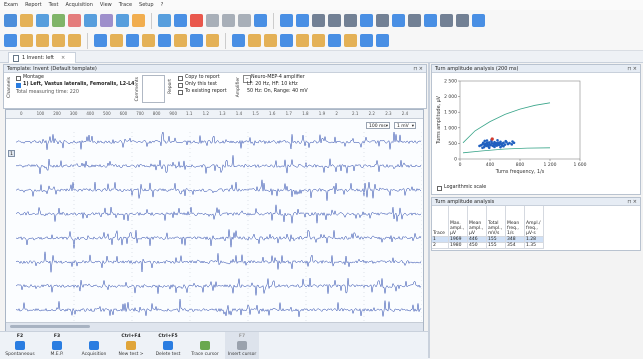 The height and width of the screenshot is (359, 643). Describe the element at coordinates (219, 286) in the screenshot. I see `emg-trace-line` at that location.